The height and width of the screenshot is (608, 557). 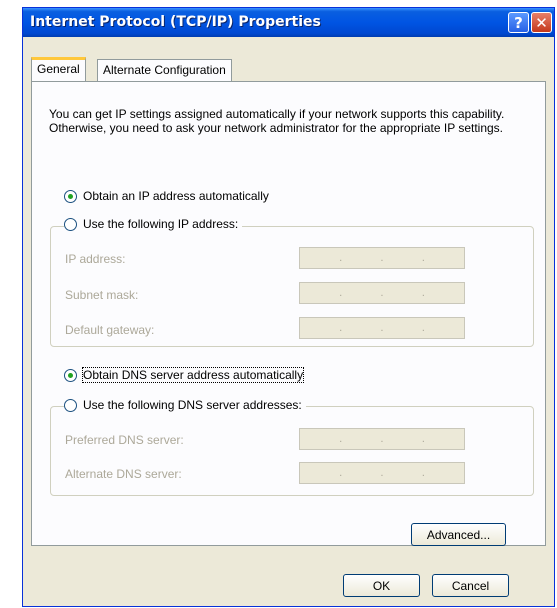 I want to click on use-following-dns-radio: Use the following DNS server addresses:, so click(x=185, y=405).